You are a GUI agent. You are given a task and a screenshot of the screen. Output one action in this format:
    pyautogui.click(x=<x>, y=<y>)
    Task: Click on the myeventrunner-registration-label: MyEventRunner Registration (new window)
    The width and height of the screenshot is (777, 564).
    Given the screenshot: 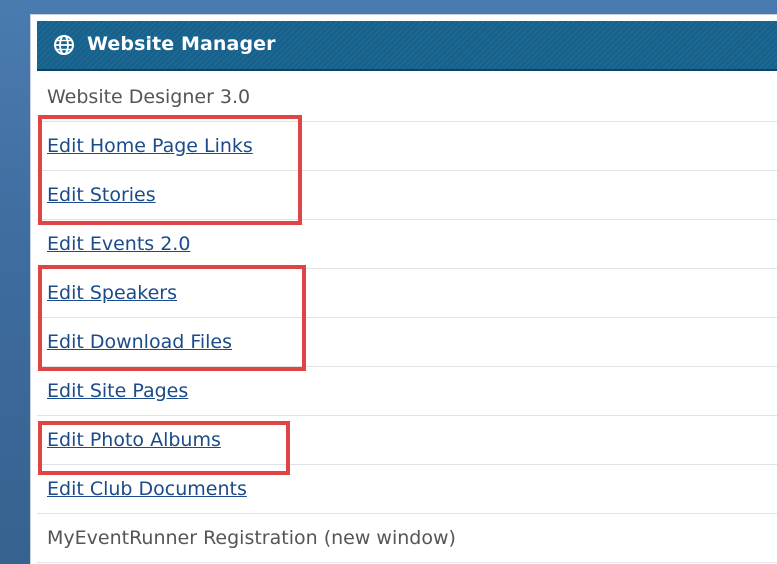 What is the action you would take?
    pyautogui.click(x=251, y=538)
    